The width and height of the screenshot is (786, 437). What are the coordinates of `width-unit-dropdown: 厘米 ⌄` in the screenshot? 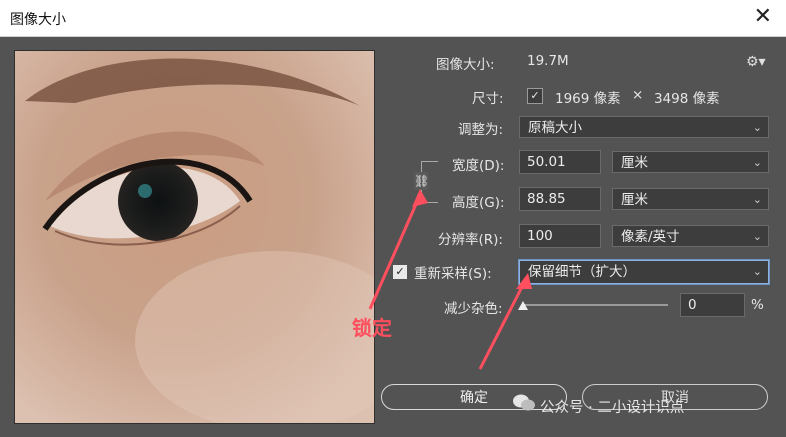 It's located at (690, 162).